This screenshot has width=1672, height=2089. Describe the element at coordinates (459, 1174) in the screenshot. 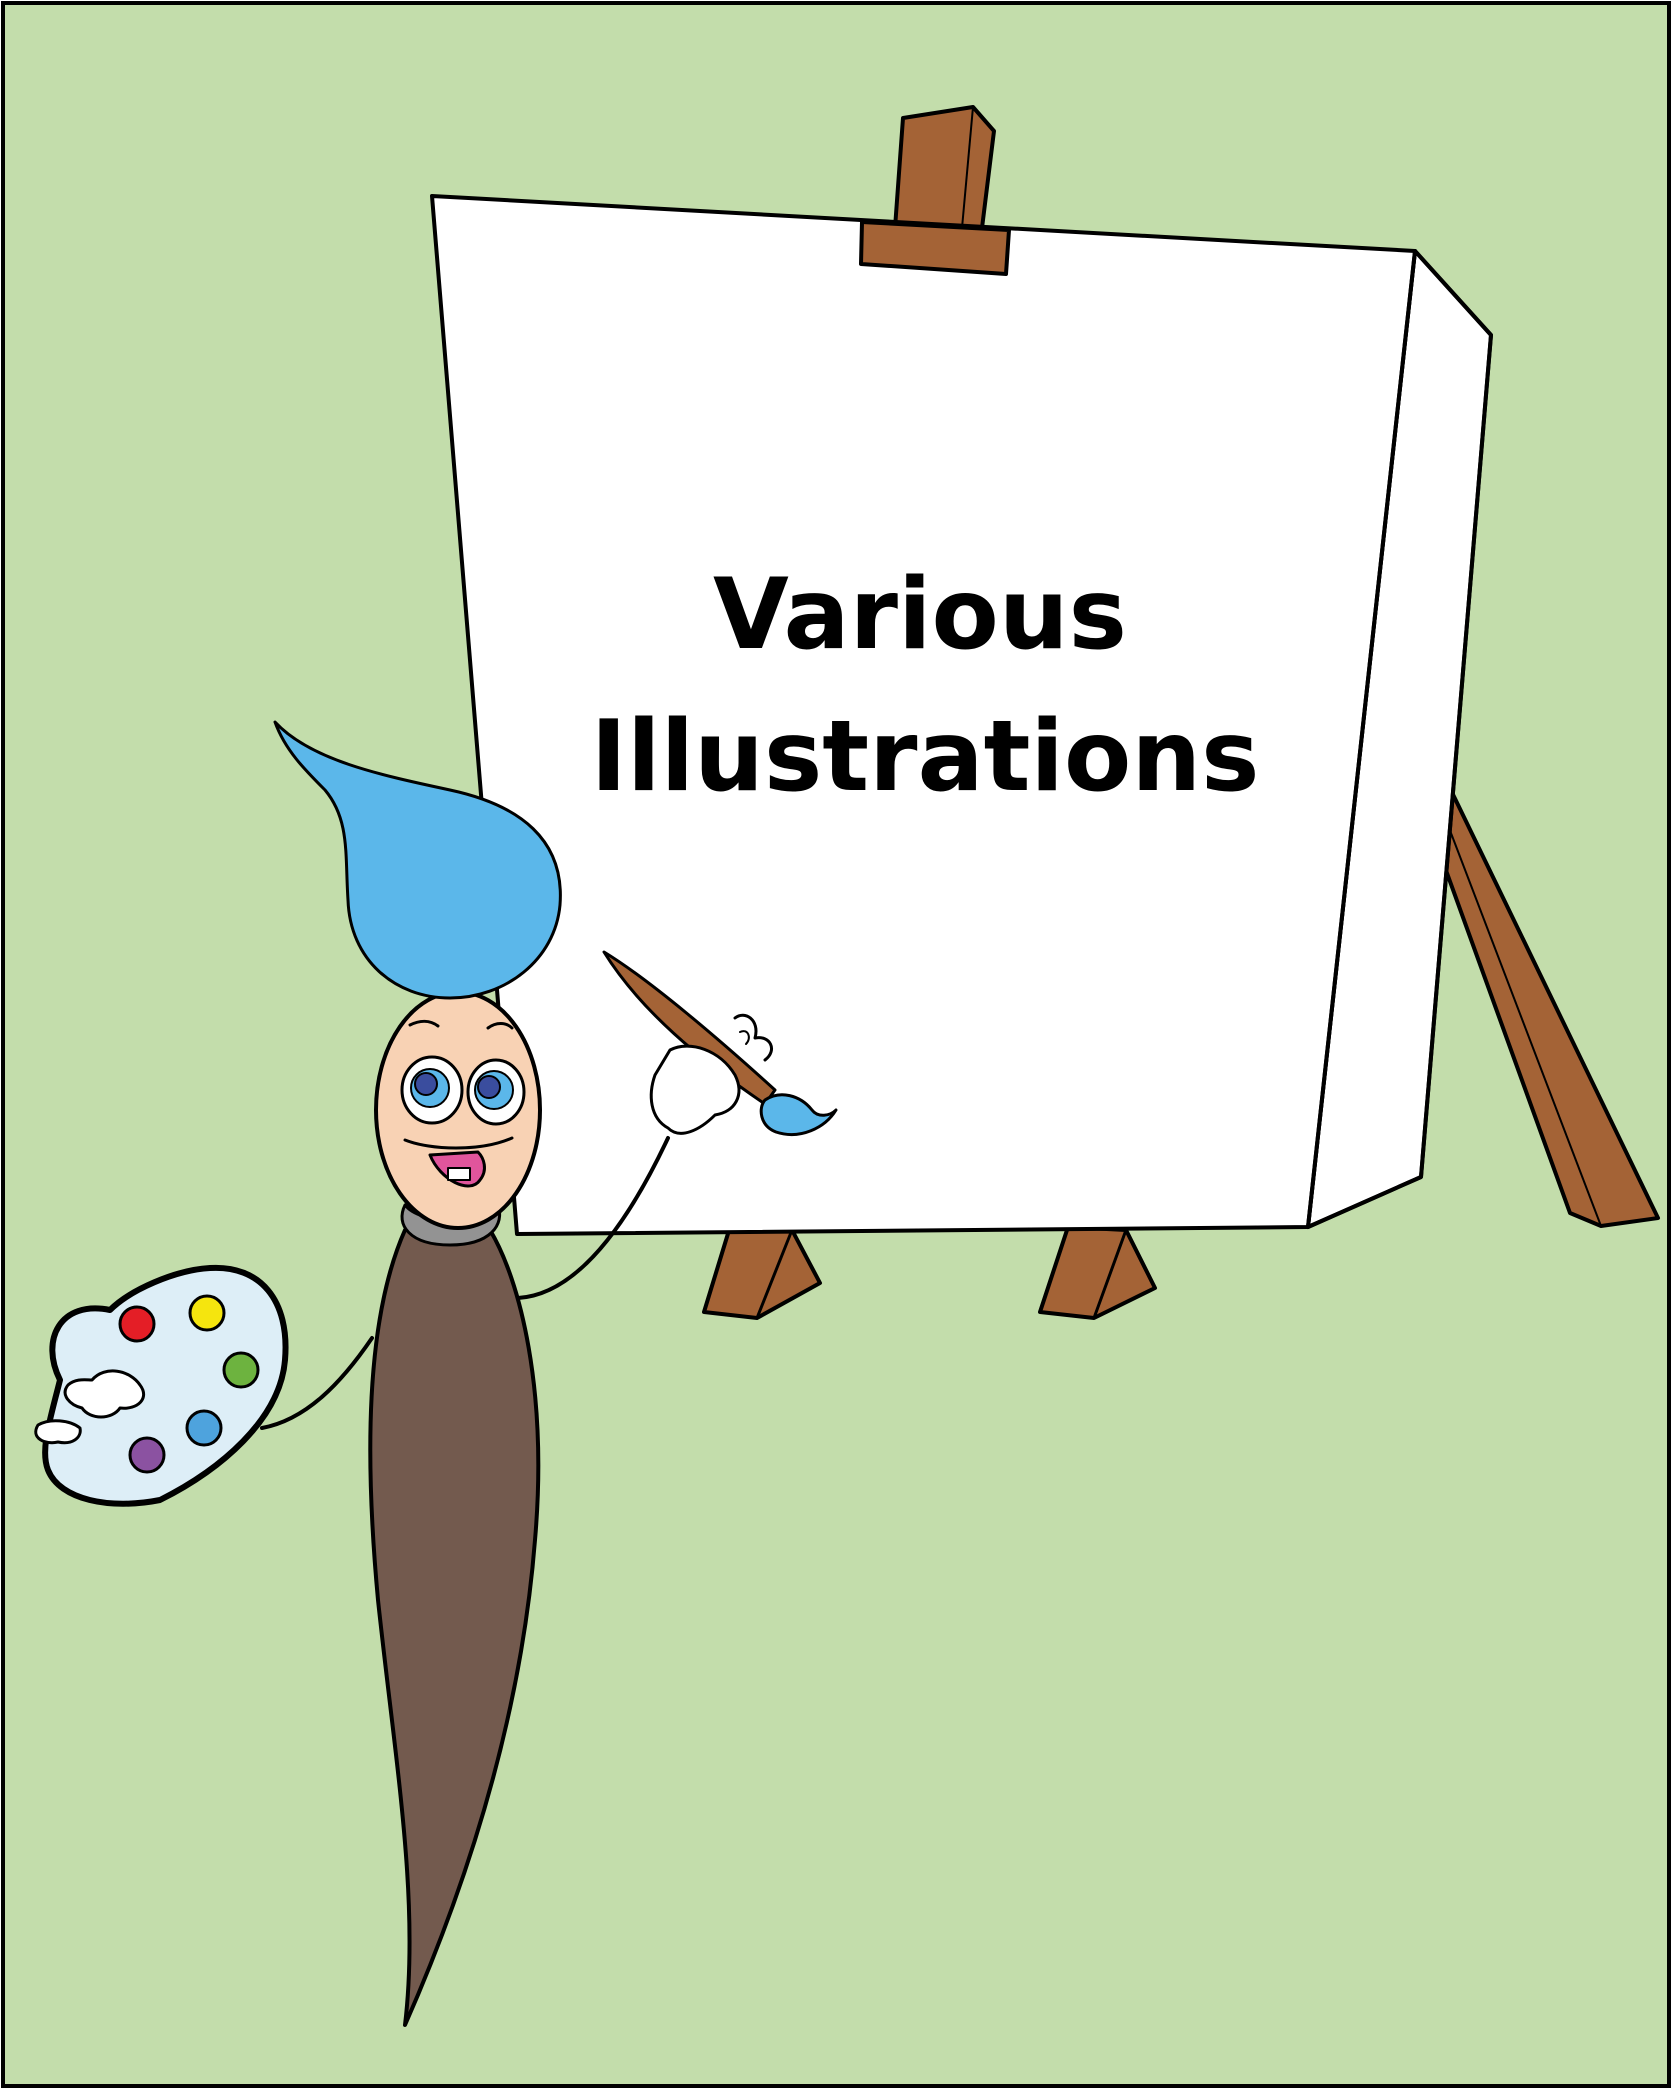

I see `tooth` at that location.